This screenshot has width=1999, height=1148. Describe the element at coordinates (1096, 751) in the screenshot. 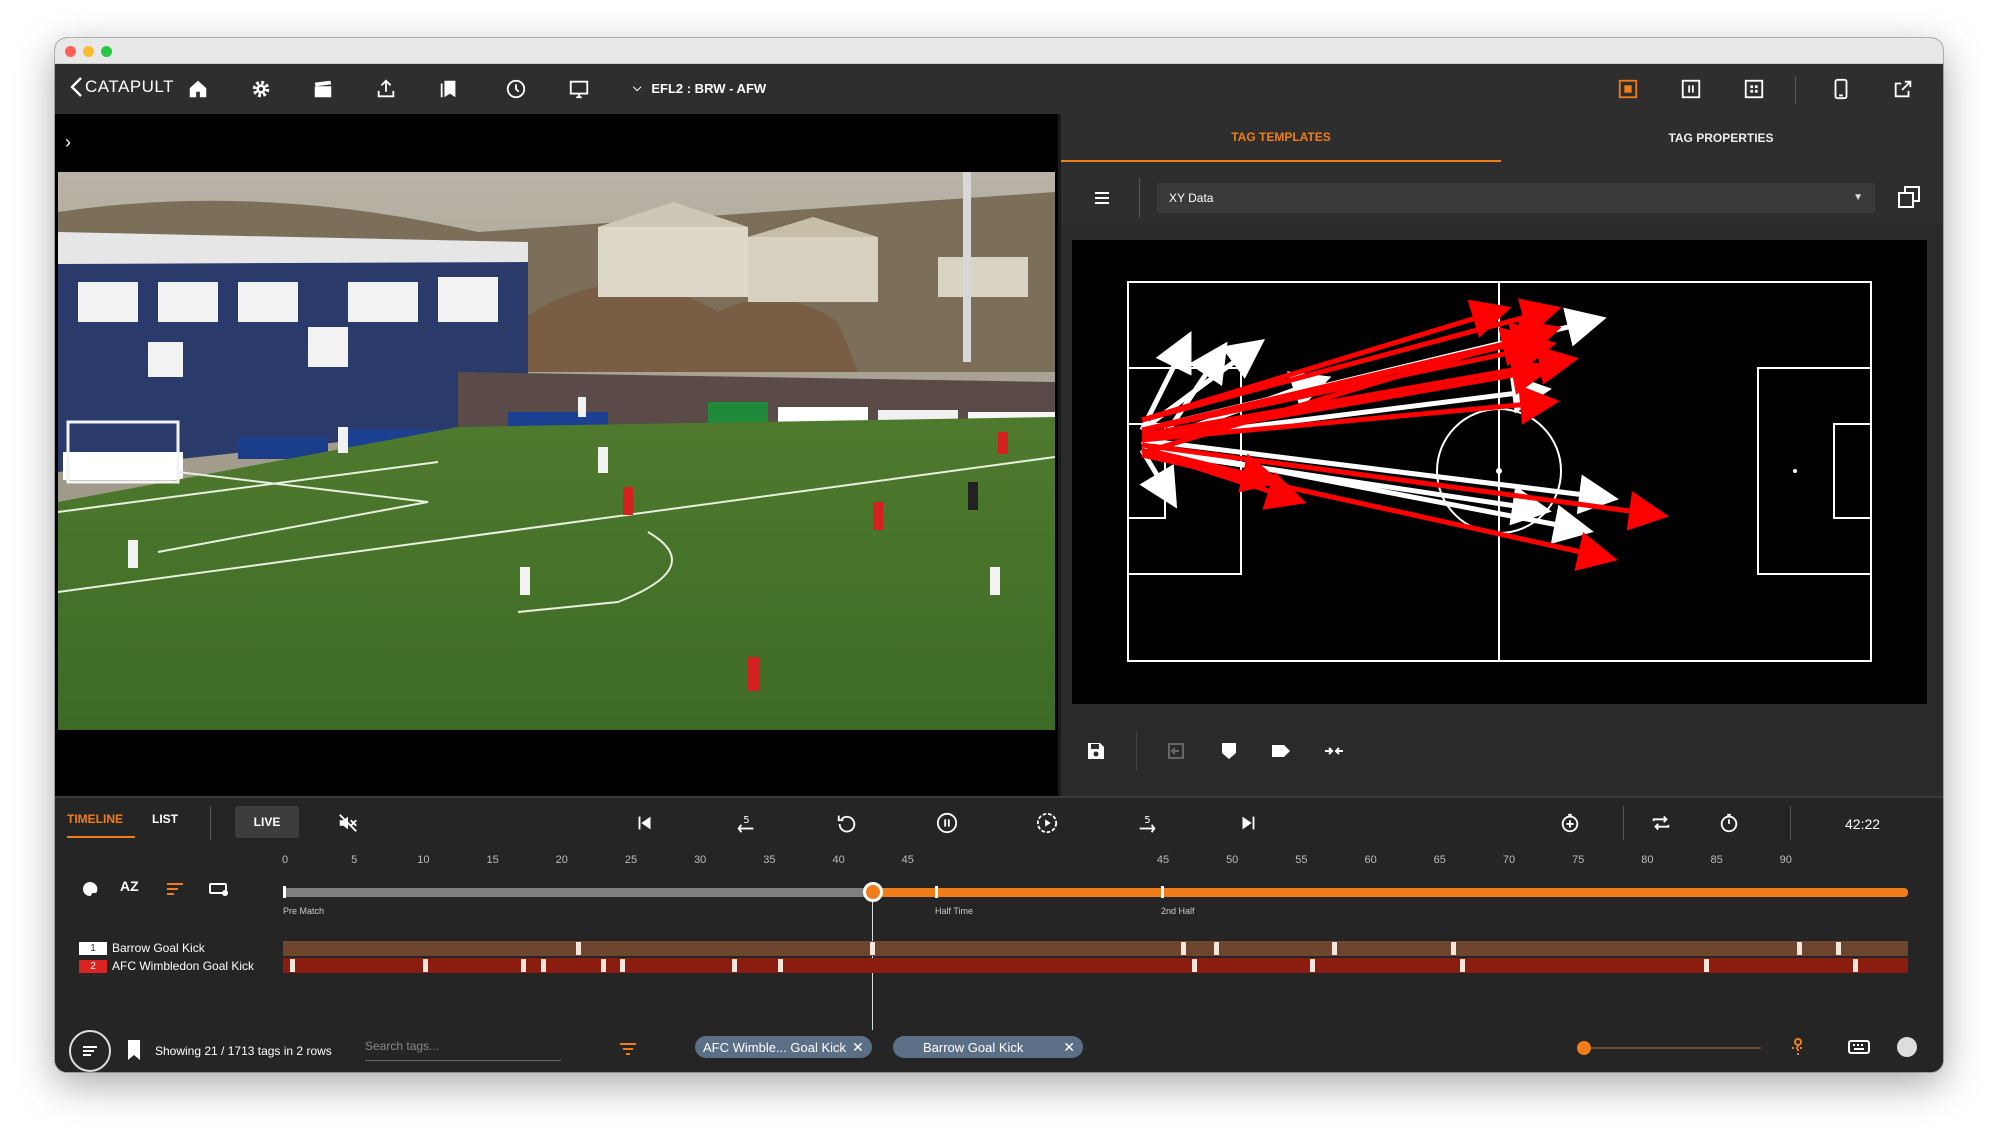

I see `save-button` at that location.